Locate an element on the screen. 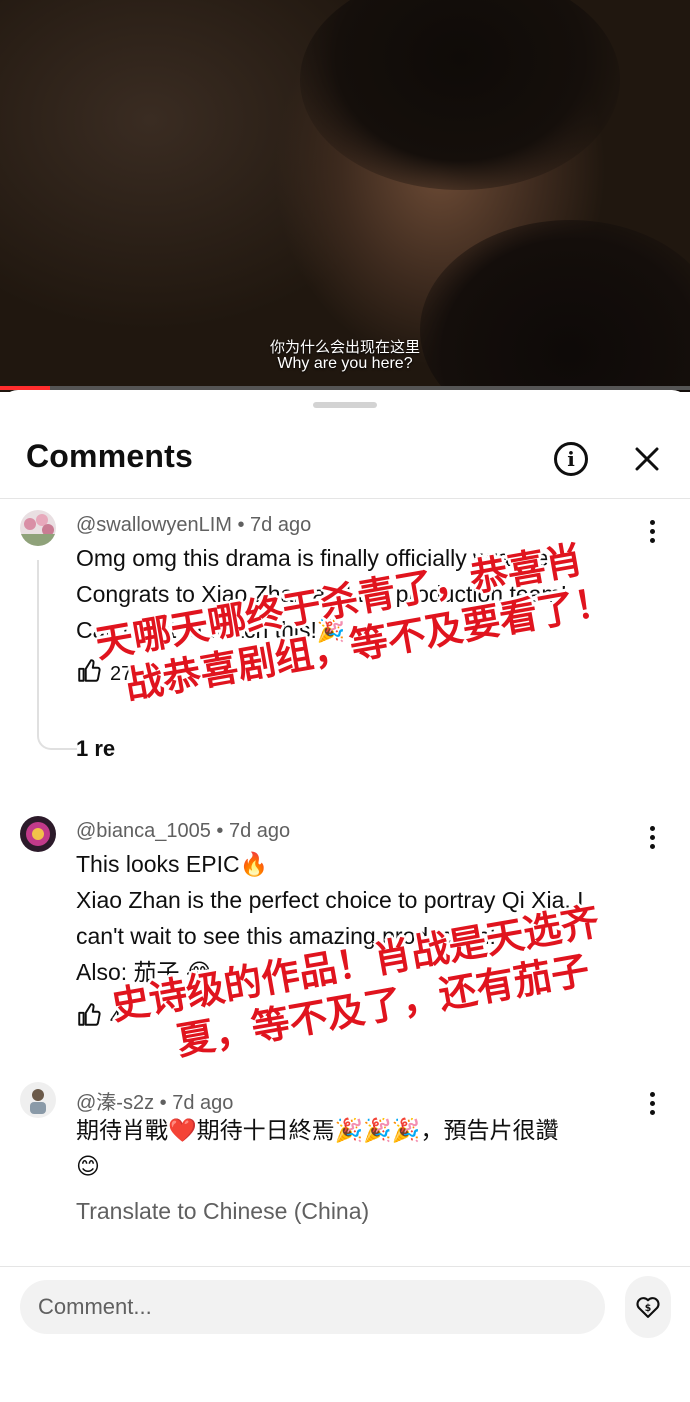 Image resolution: width=690 pixels, height=1402 pixels. super-thanks-icon: $ is located at coordinates (648, 1307).